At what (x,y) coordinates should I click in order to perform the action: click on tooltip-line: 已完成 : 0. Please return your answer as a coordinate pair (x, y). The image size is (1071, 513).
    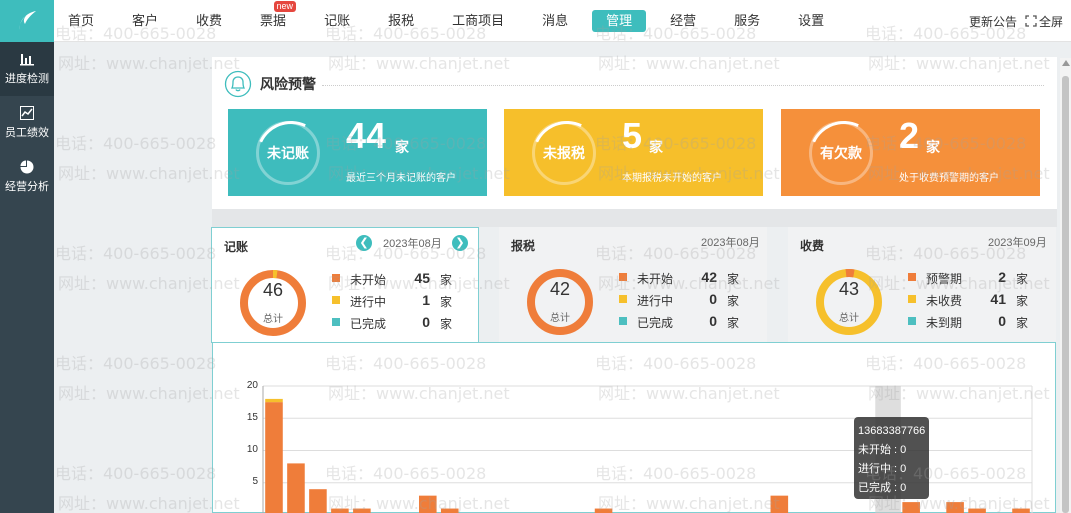
    Looking at the image, I should click on (882, 488).